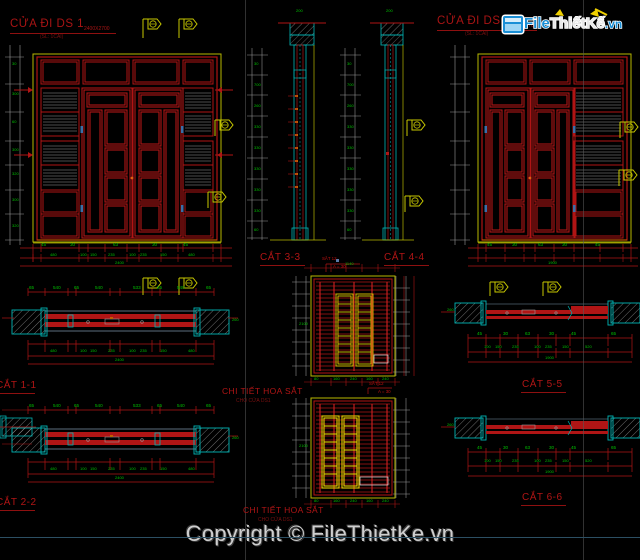 The height and width of the screenshot is (560, 640). Describe the element at coordinates (350, 105) in the screenshot. I see `dim-vert-c44-3: 260` at that location.